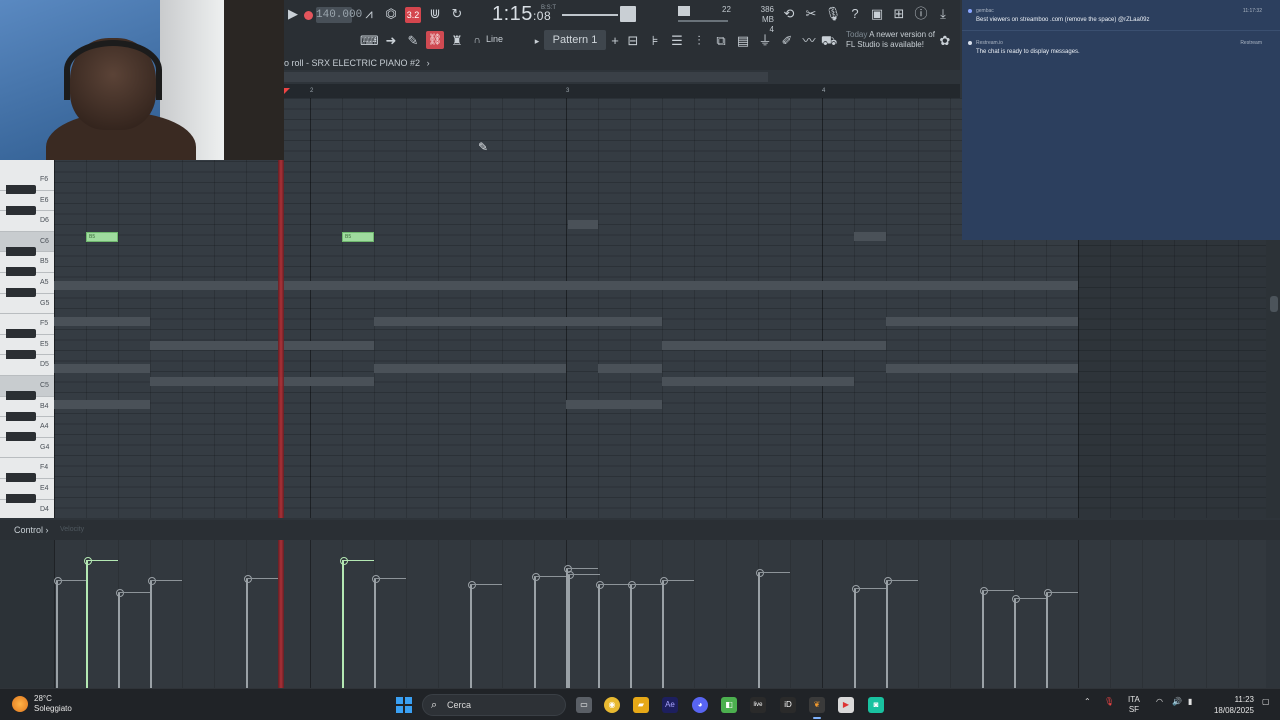  Describe the element at coordinates (526, 77) in the screenshot. I see `horizontal-scrollbar` at that location.